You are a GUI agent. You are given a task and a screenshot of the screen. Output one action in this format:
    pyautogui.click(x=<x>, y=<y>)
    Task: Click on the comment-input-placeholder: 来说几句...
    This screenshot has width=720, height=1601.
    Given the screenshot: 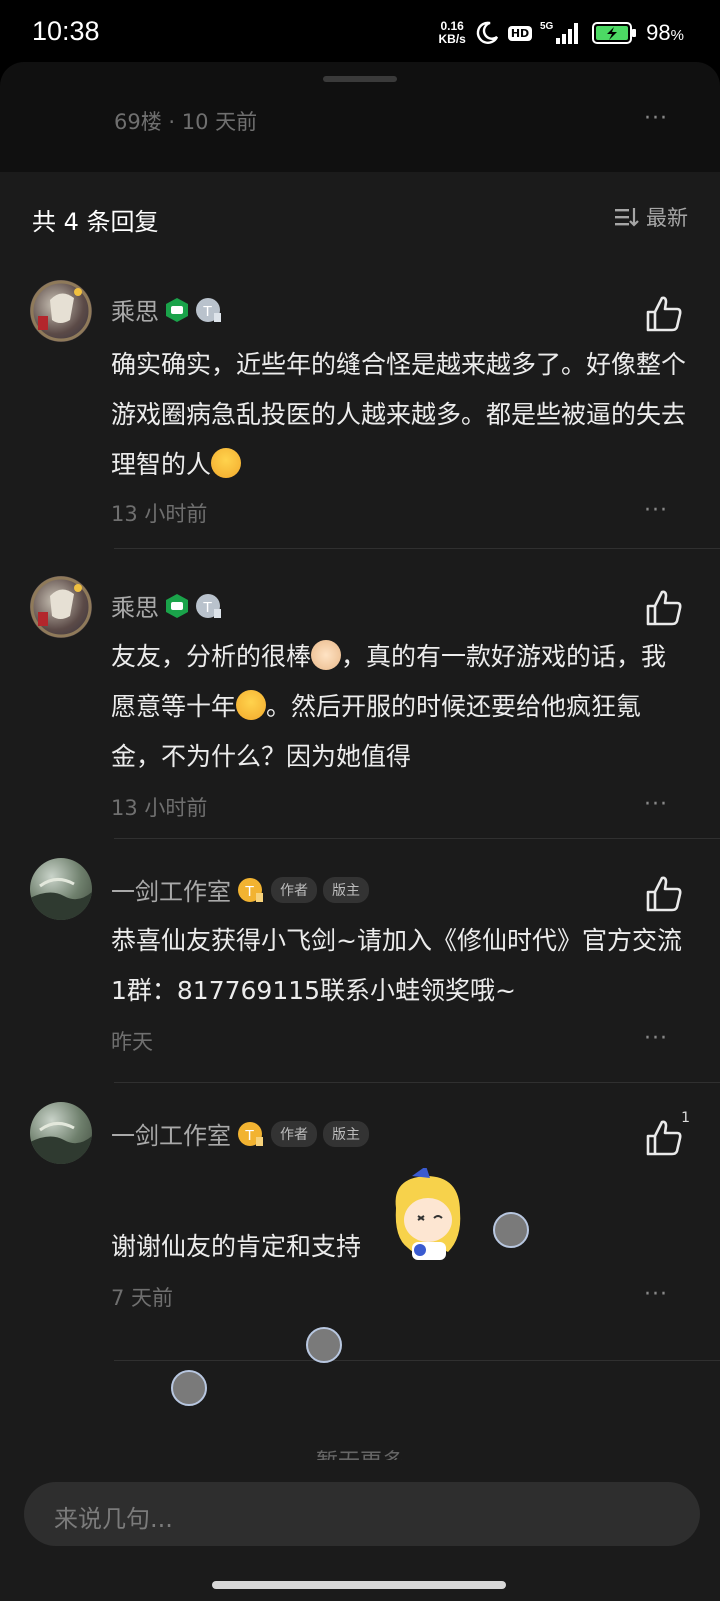 What is the action you would take?
    pyautogui.click(x=113, y=1519)
    